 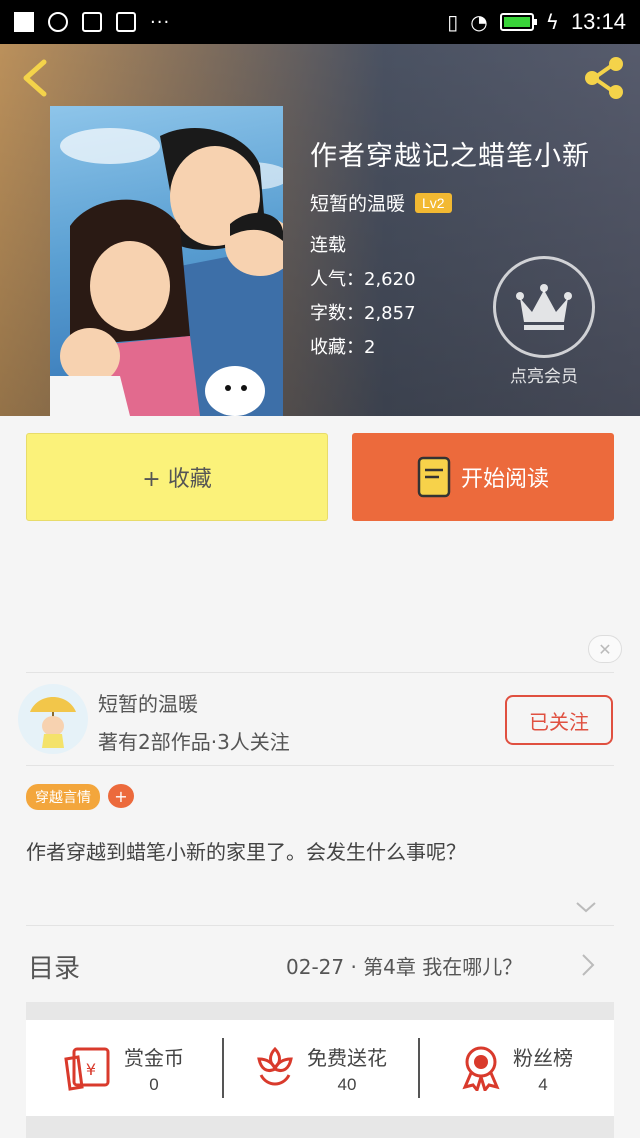 I want to click on author-card-name: 短暂的温暖, so click(x=148, y=704).